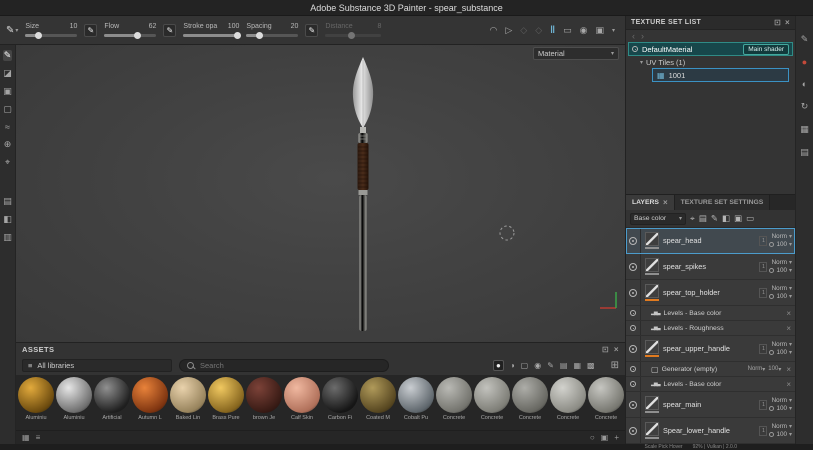  I want to click on filter-alphas-icon: ▤, so click(564, 365).